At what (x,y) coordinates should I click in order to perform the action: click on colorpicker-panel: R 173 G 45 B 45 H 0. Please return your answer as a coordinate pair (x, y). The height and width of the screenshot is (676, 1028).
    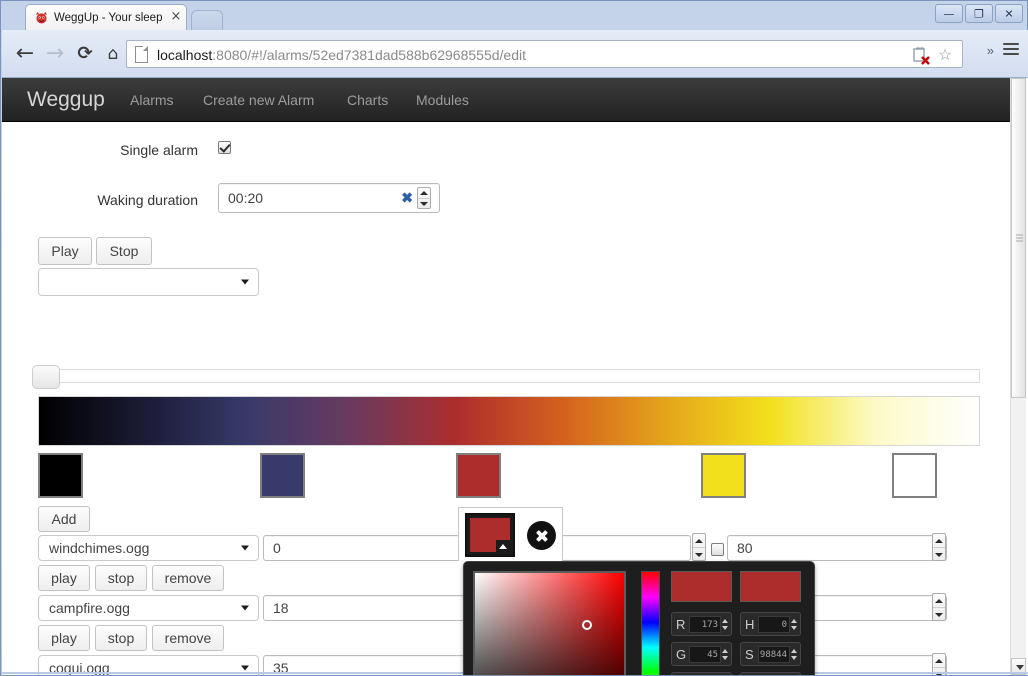
    Looking at the image, I should click on (639, 618).